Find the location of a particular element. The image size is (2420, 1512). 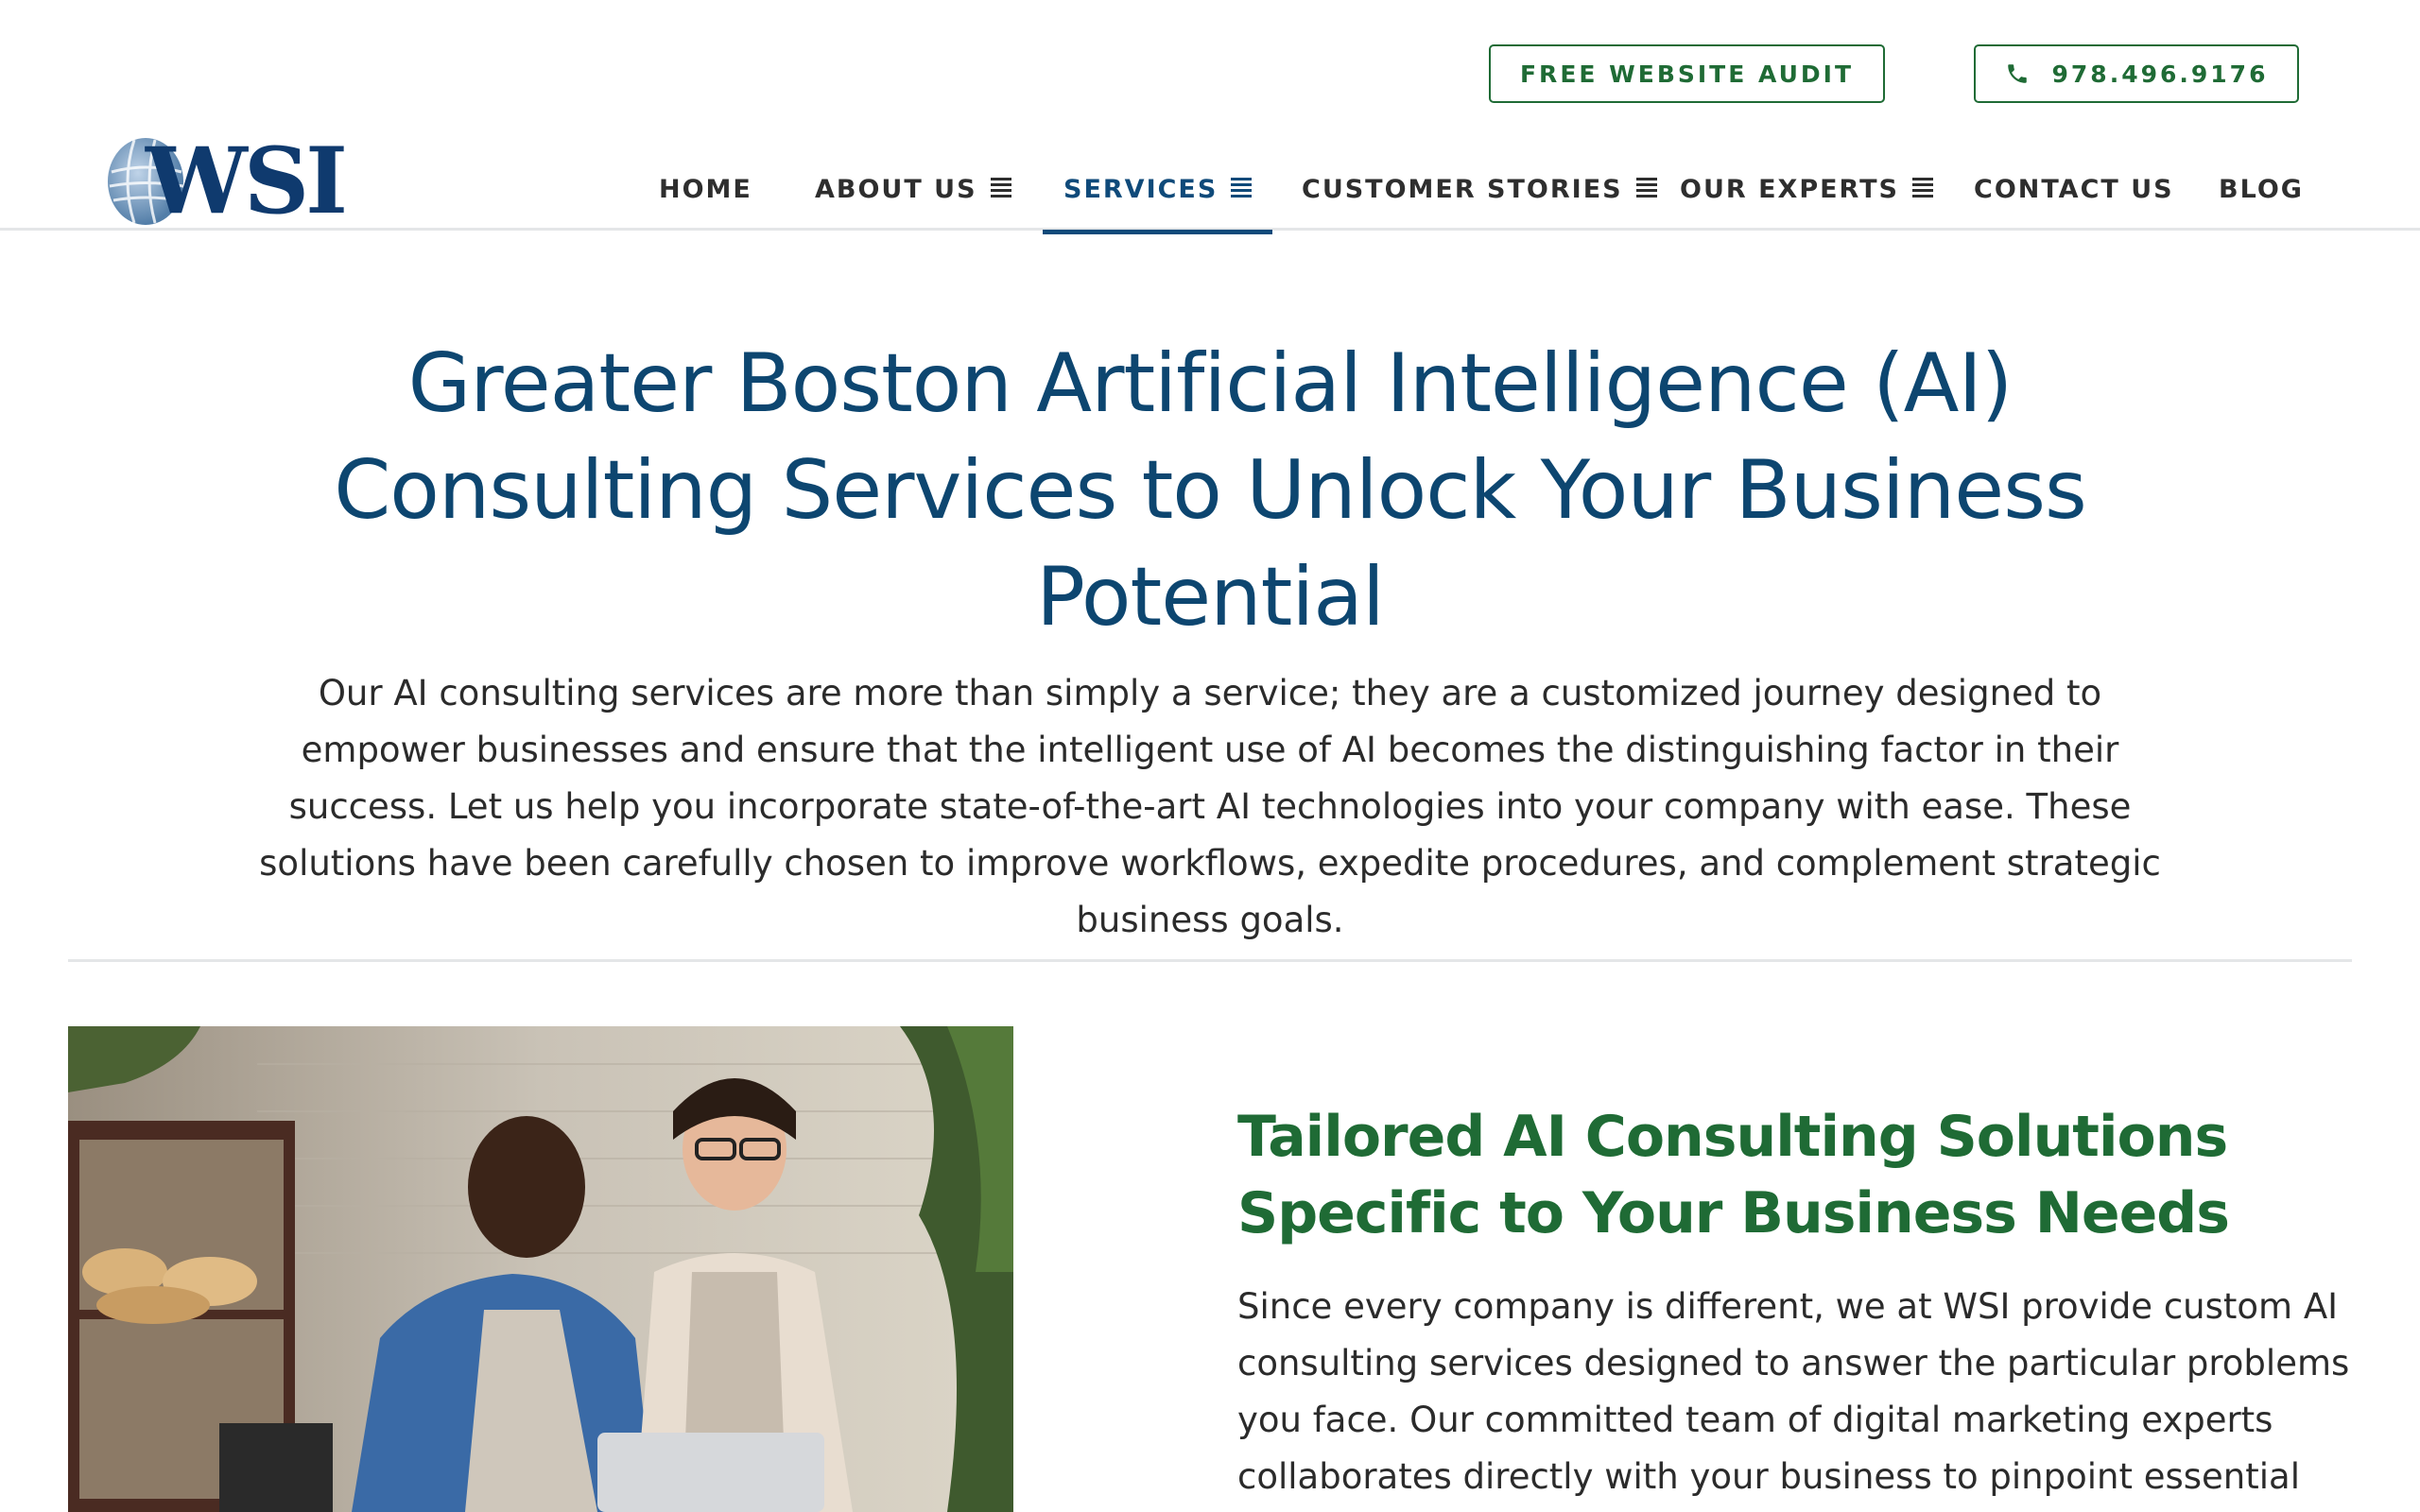

nav-item-our-experts: OUR EXPERTS is located at coordinates (1807, 189).